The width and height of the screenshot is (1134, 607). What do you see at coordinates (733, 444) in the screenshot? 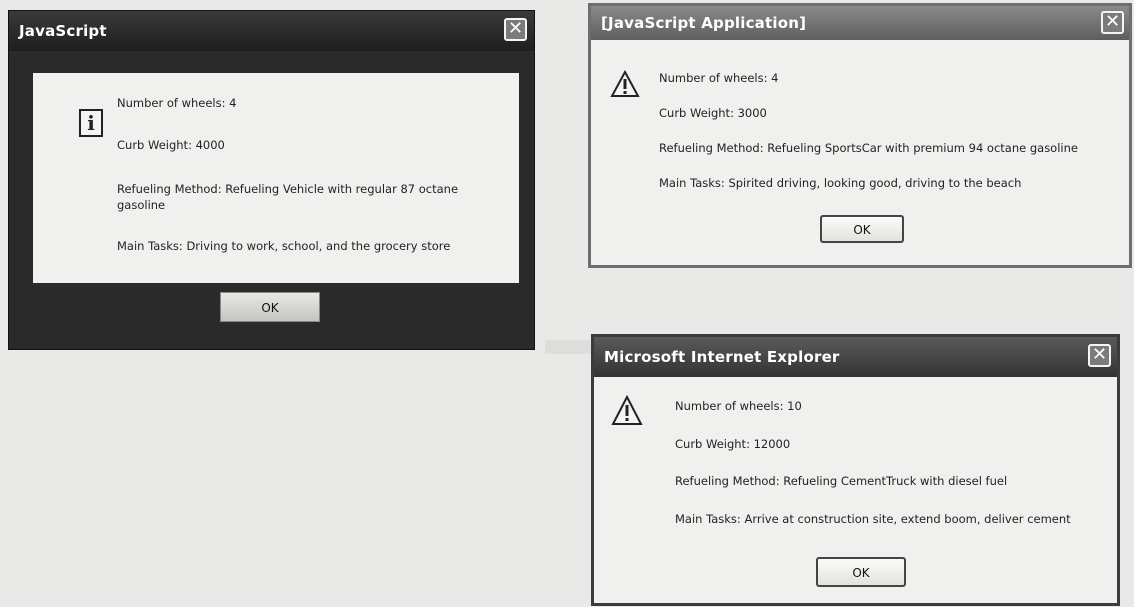
I see `message-line: Curb Weight: 12000` at bounding box center [733, 444].